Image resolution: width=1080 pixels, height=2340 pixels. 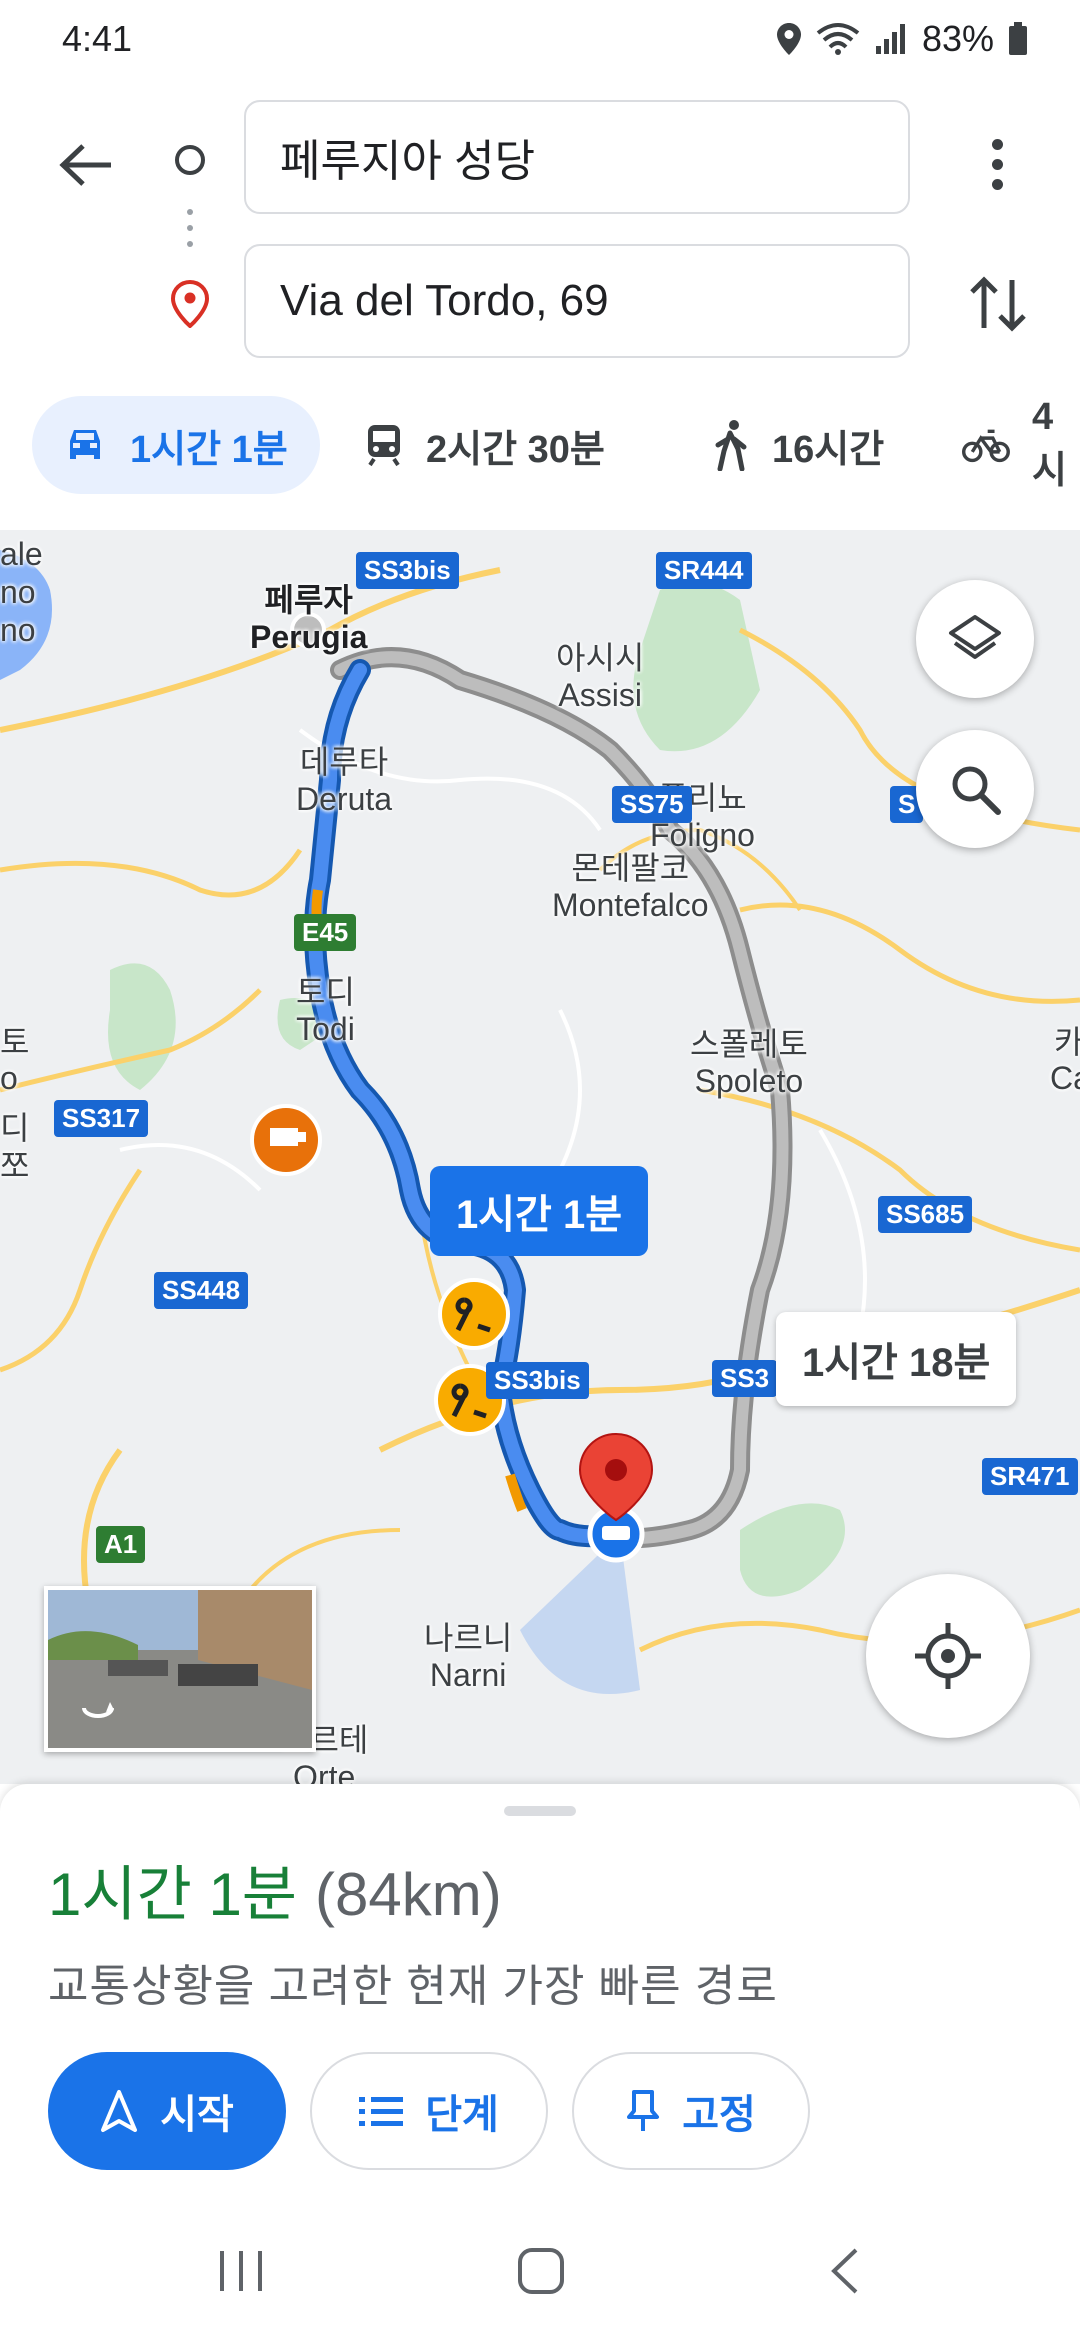 I want to click on edge-label: 디, so click(x=15, y=1128).